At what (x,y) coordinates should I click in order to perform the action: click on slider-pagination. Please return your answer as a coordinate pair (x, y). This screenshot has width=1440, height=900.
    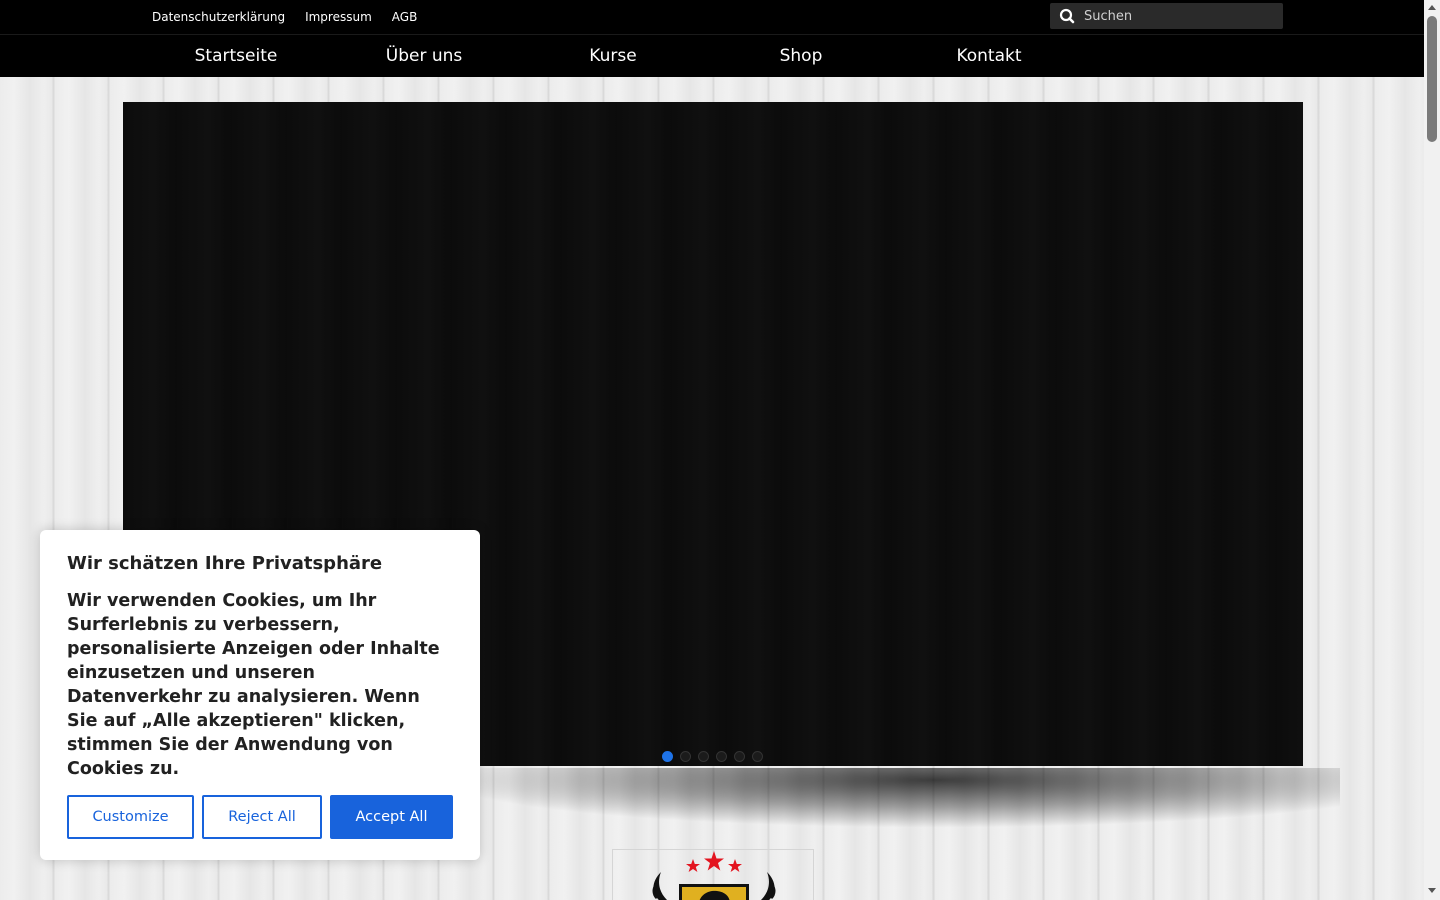
    Looking at the image, I should click on (716, 756).